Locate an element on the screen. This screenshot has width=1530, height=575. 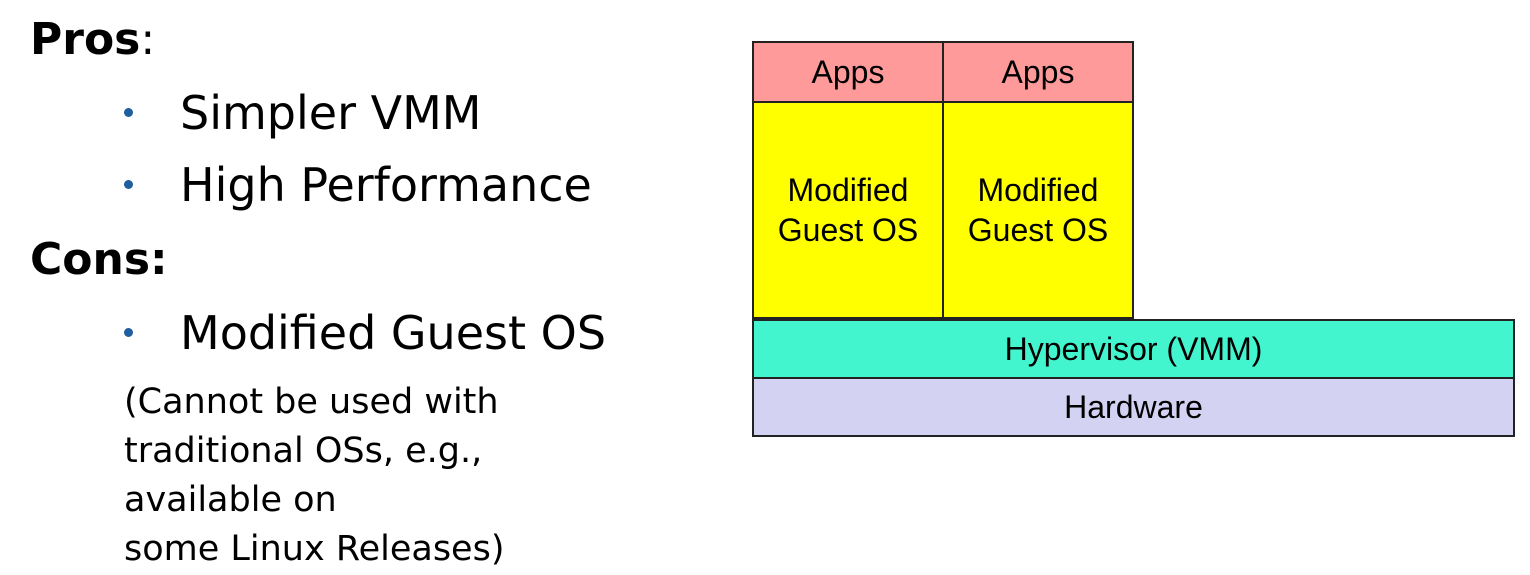
apps-box-1: Apps is located at coordinates (848, 72).